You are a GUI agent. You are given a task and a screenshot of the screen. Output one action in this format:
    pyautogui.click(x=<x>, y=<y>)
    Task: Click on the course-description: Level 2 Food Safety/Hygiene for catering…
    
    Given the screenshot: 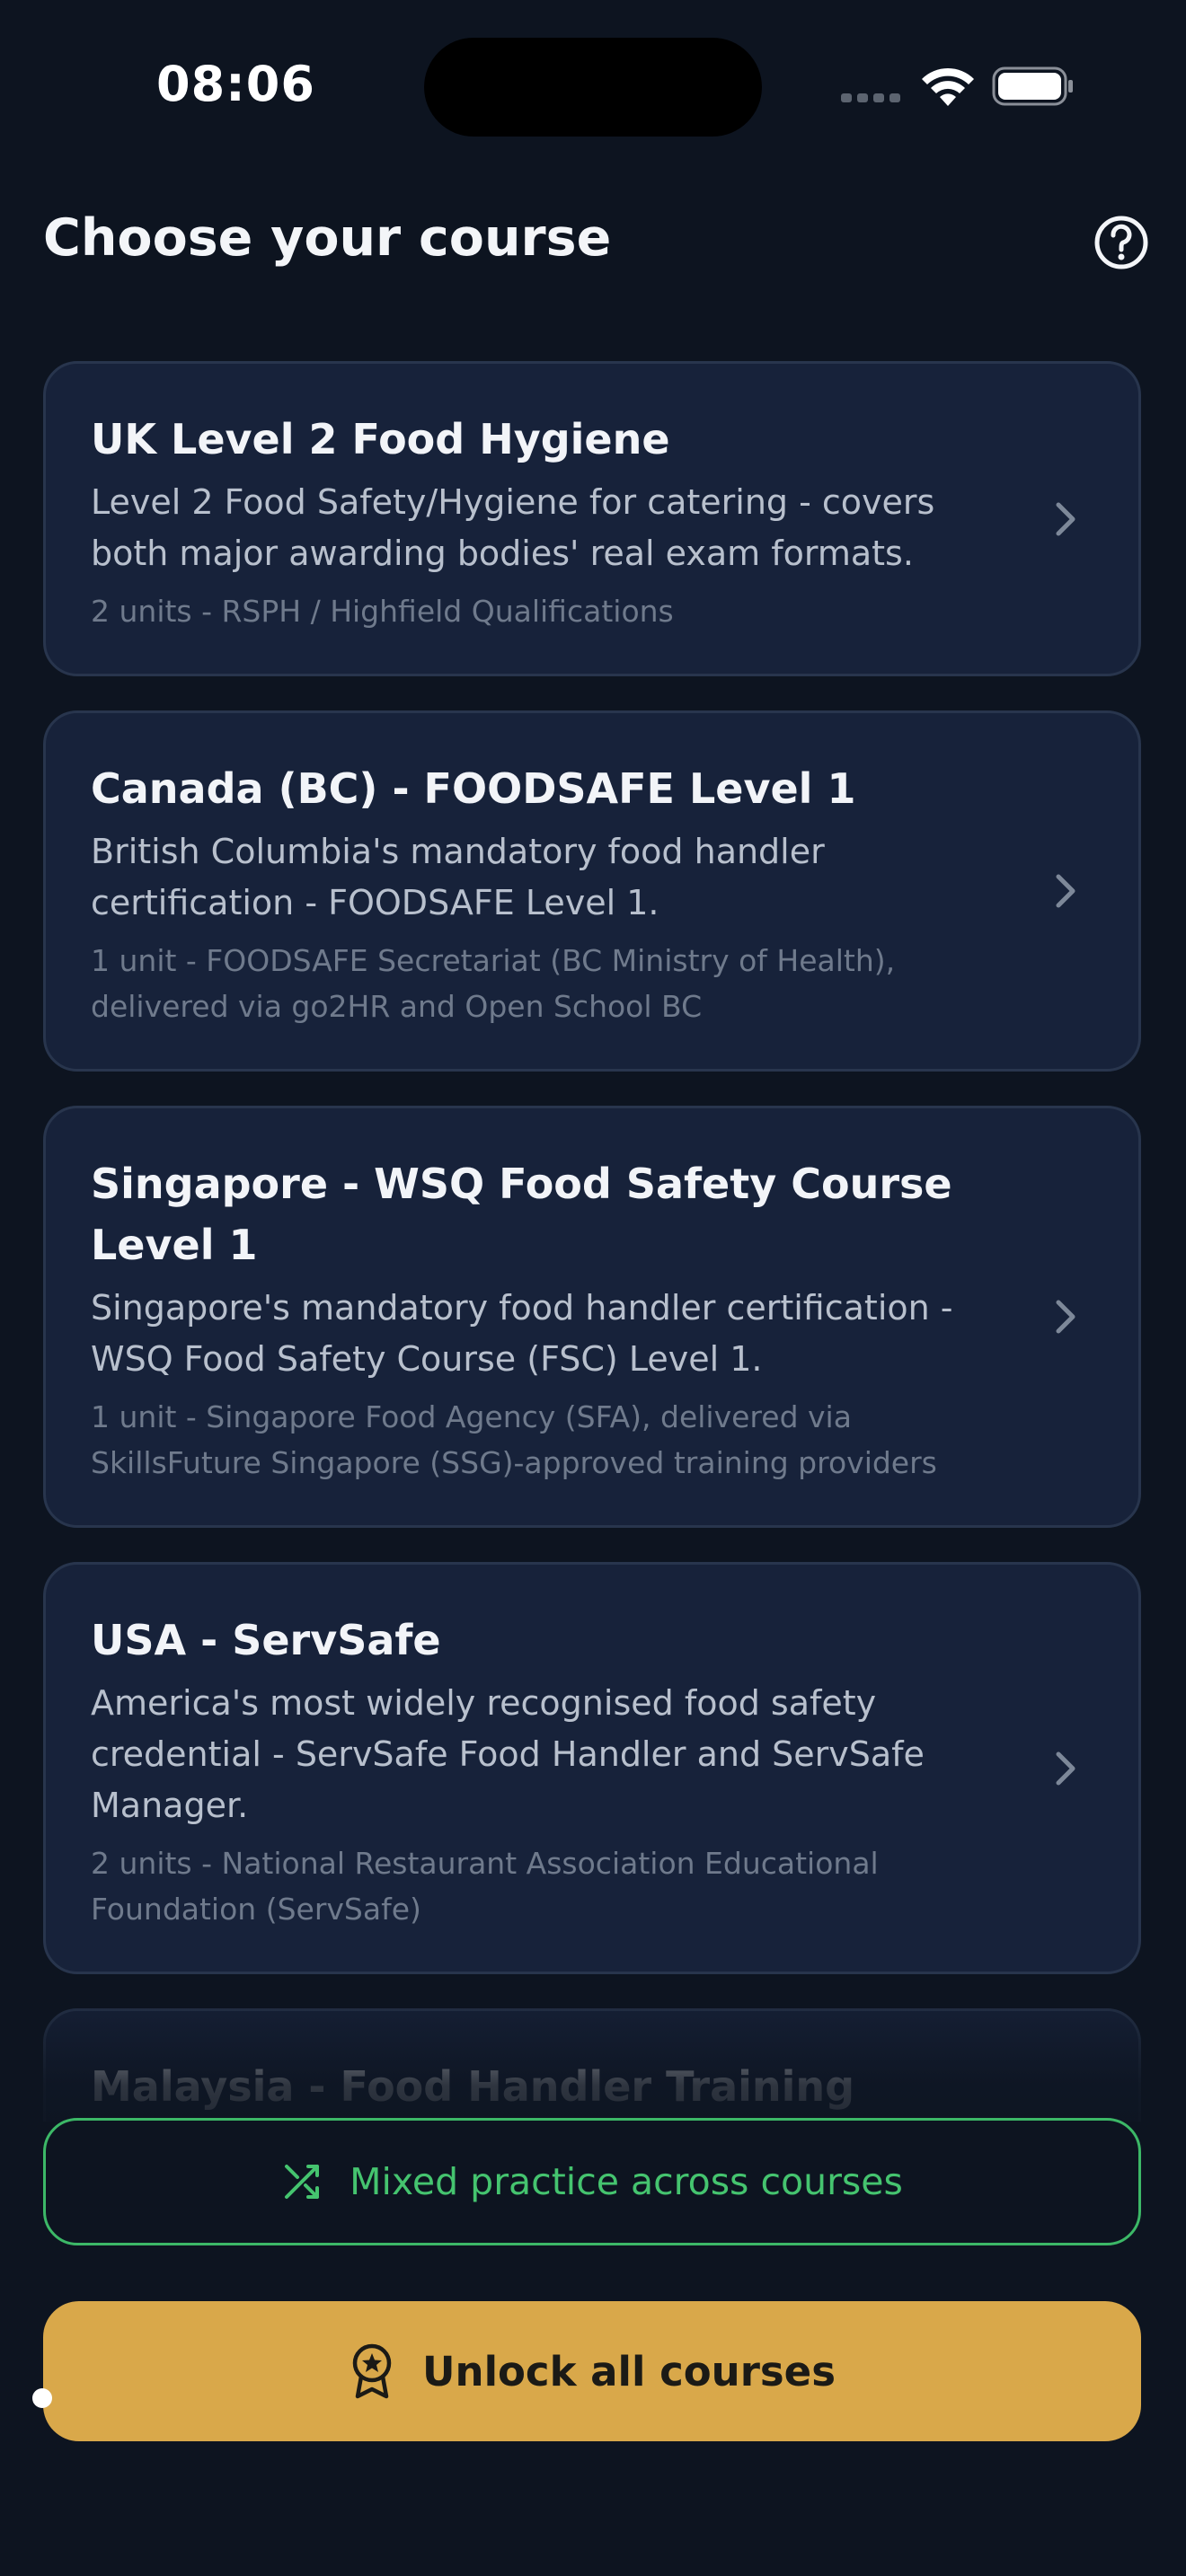 What is the action you would take?
    pyautogui.click(x=513, y=527)
    